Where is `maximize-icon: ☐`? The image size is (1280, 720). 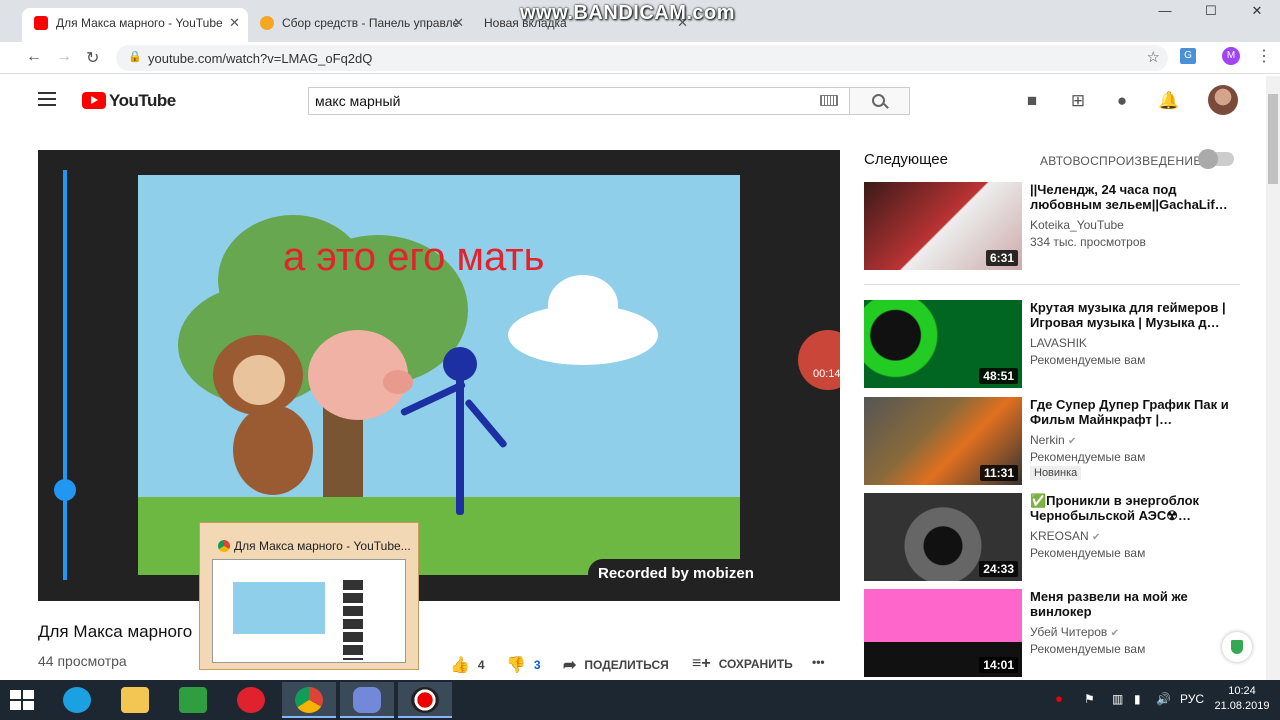
maximize-icon: ☐ is located at coordinates (1211, 12).